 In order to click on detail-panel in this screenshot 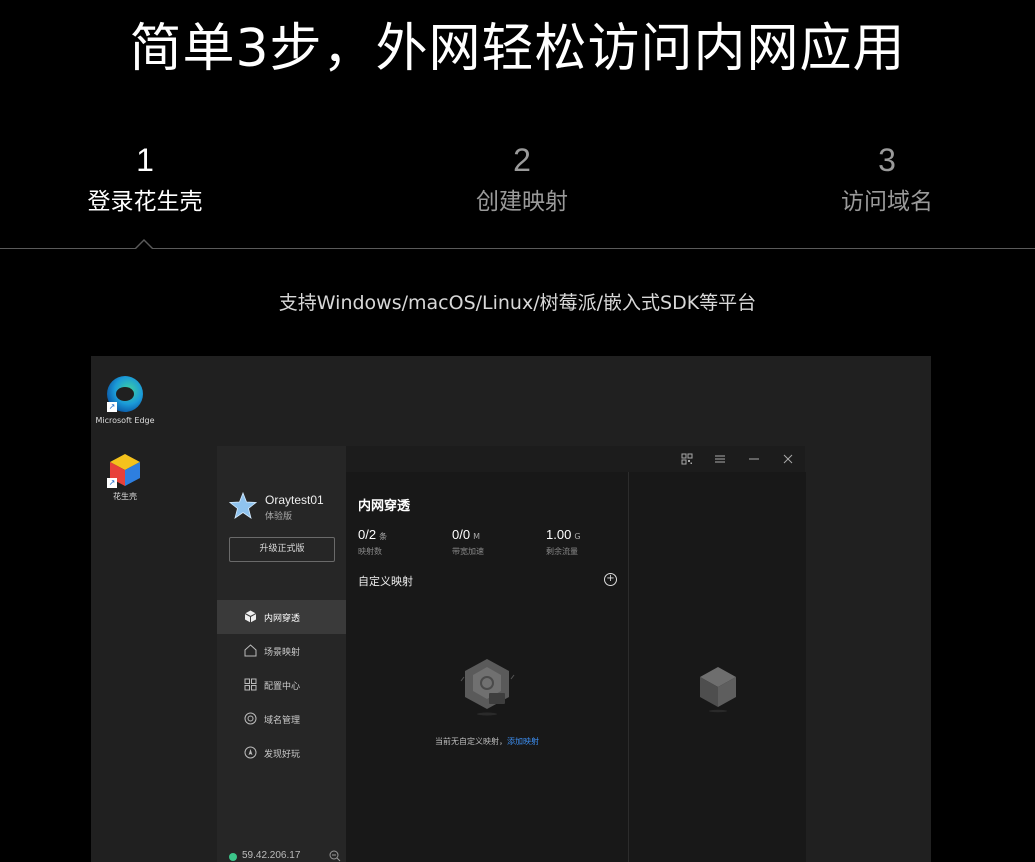, I will do `click(717, 667)`.